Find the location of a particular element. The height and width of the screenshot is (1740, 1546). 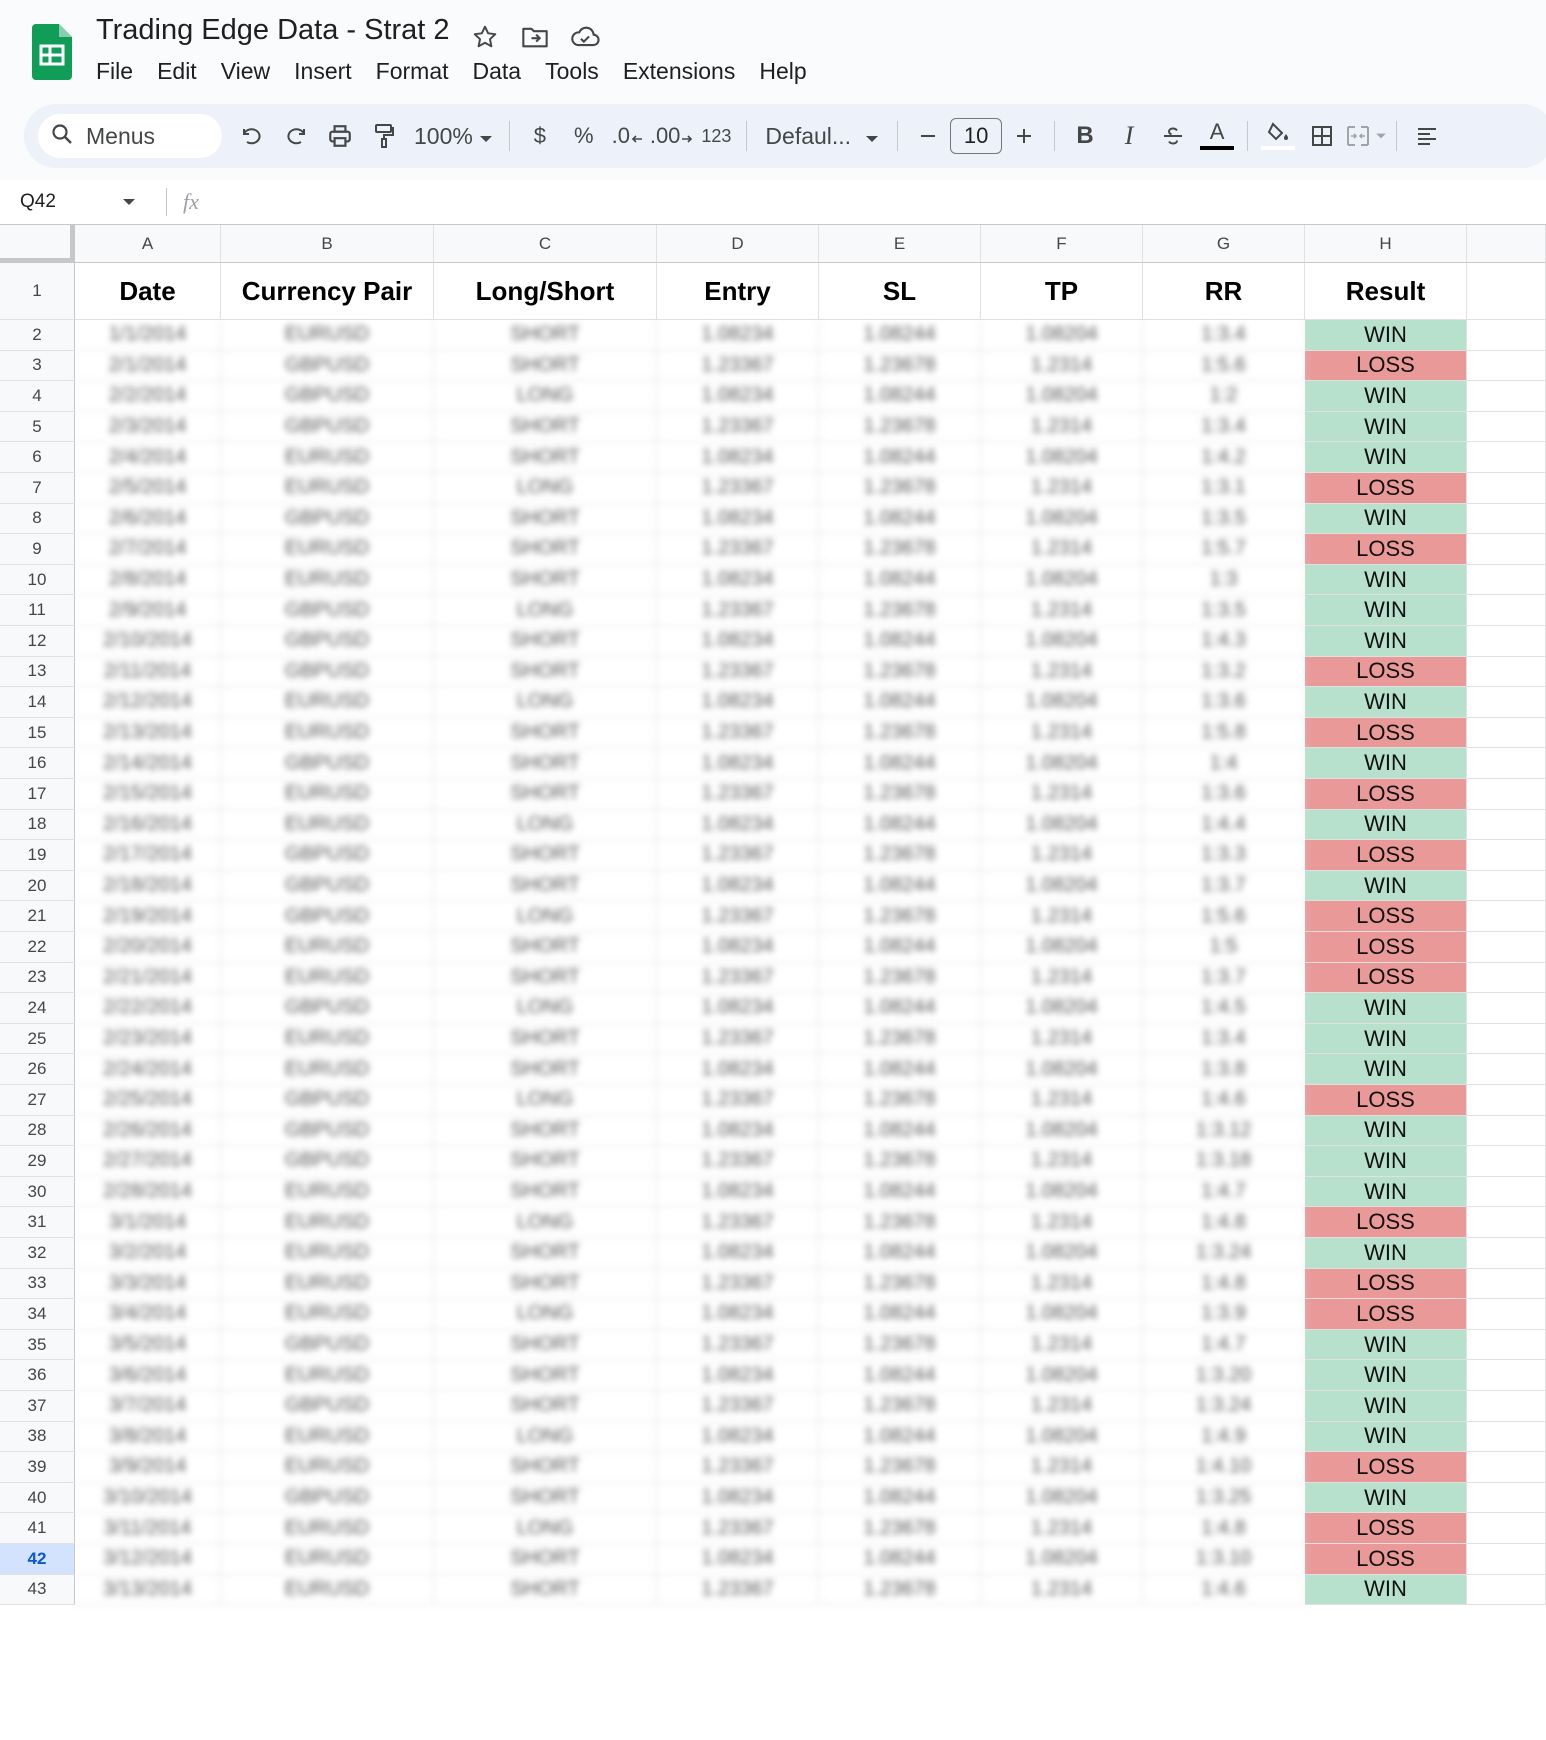

rr-cell: 1:4.6 is located at coordinates (1224, 1100).